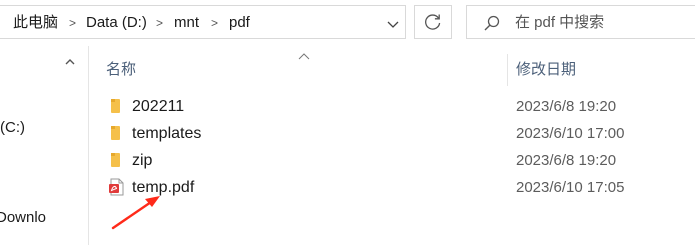 This screenshot has width=695, height=245. What do you see at coordinates (121, 70) in the screenshot?
I see `column-header-name: 名称` at bounding box center [121, 70].